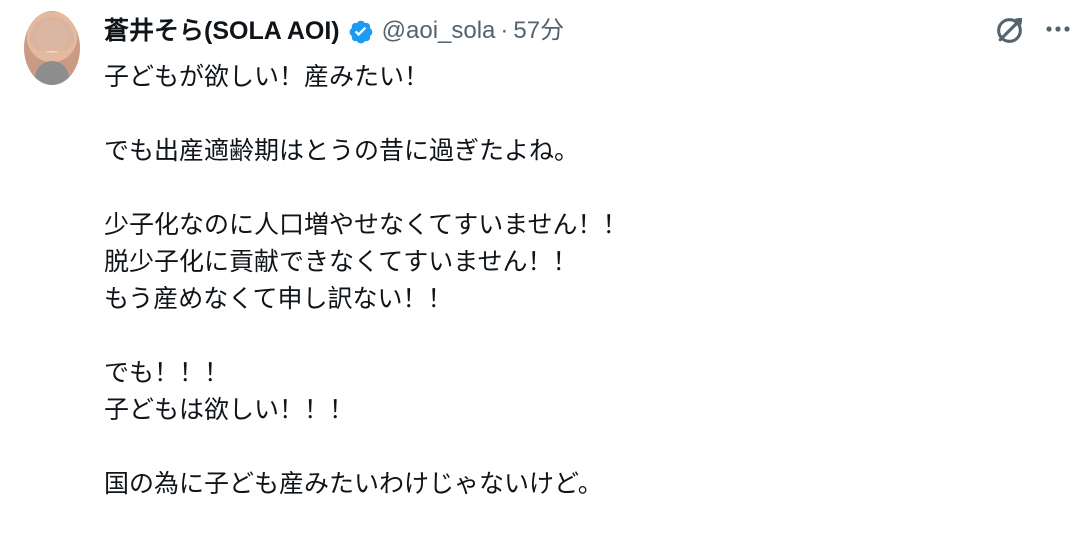  What do you see at coordinates (267, 76) in the screenshot?
I see `tweet-text-line: 子どもが欲しい！産みたい！` at bounding box center [267, 76].